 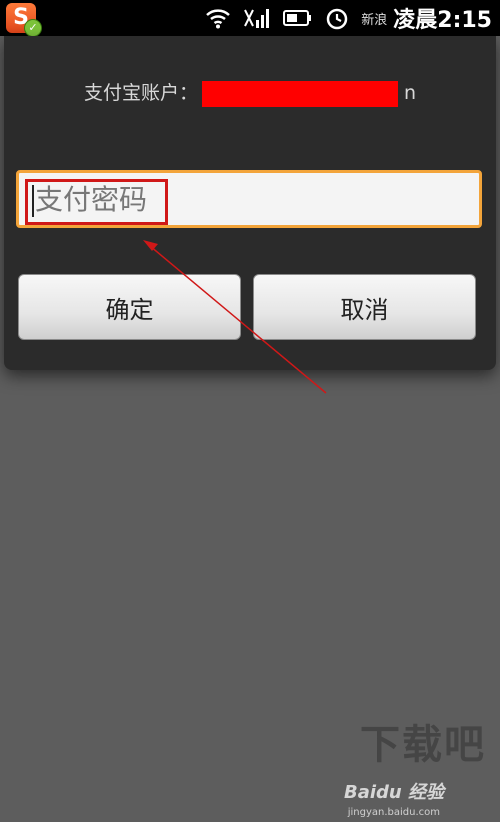 I want to click on check-badge-icon: ✓, so click(x=33, y=28).